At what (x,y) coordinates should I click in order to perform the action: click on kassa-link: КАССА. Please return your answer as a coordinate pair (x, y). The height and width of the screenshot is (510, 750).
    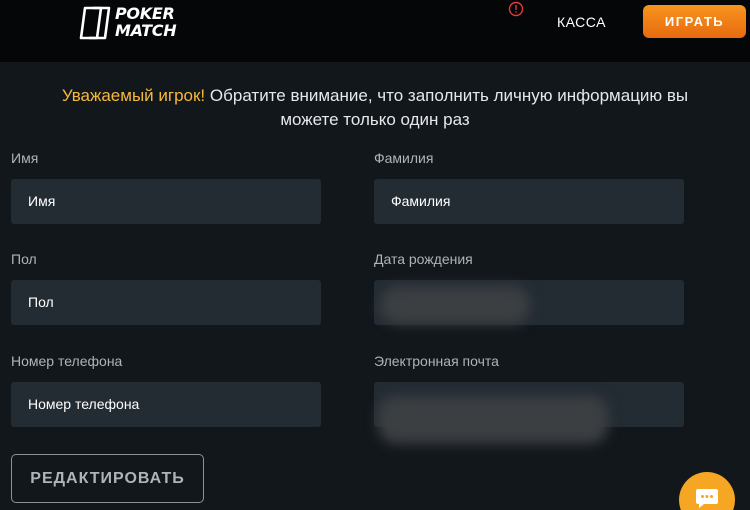
    Looking at the image, I should click on (581, 22).